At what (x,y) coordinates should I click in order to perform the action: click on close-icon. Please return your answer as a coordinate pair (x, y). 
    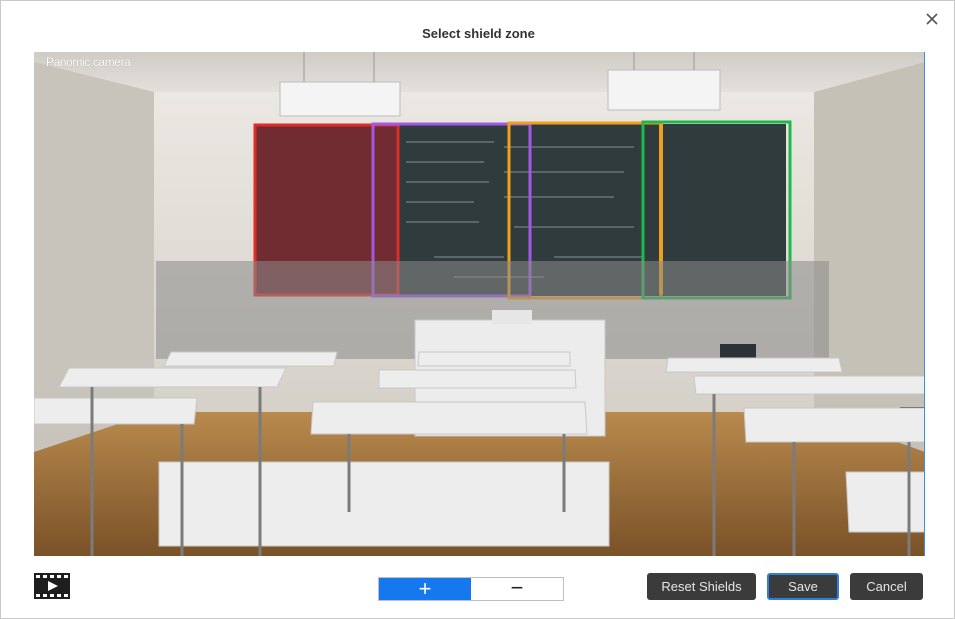
    Looking at the image, I should click on (932, 19).